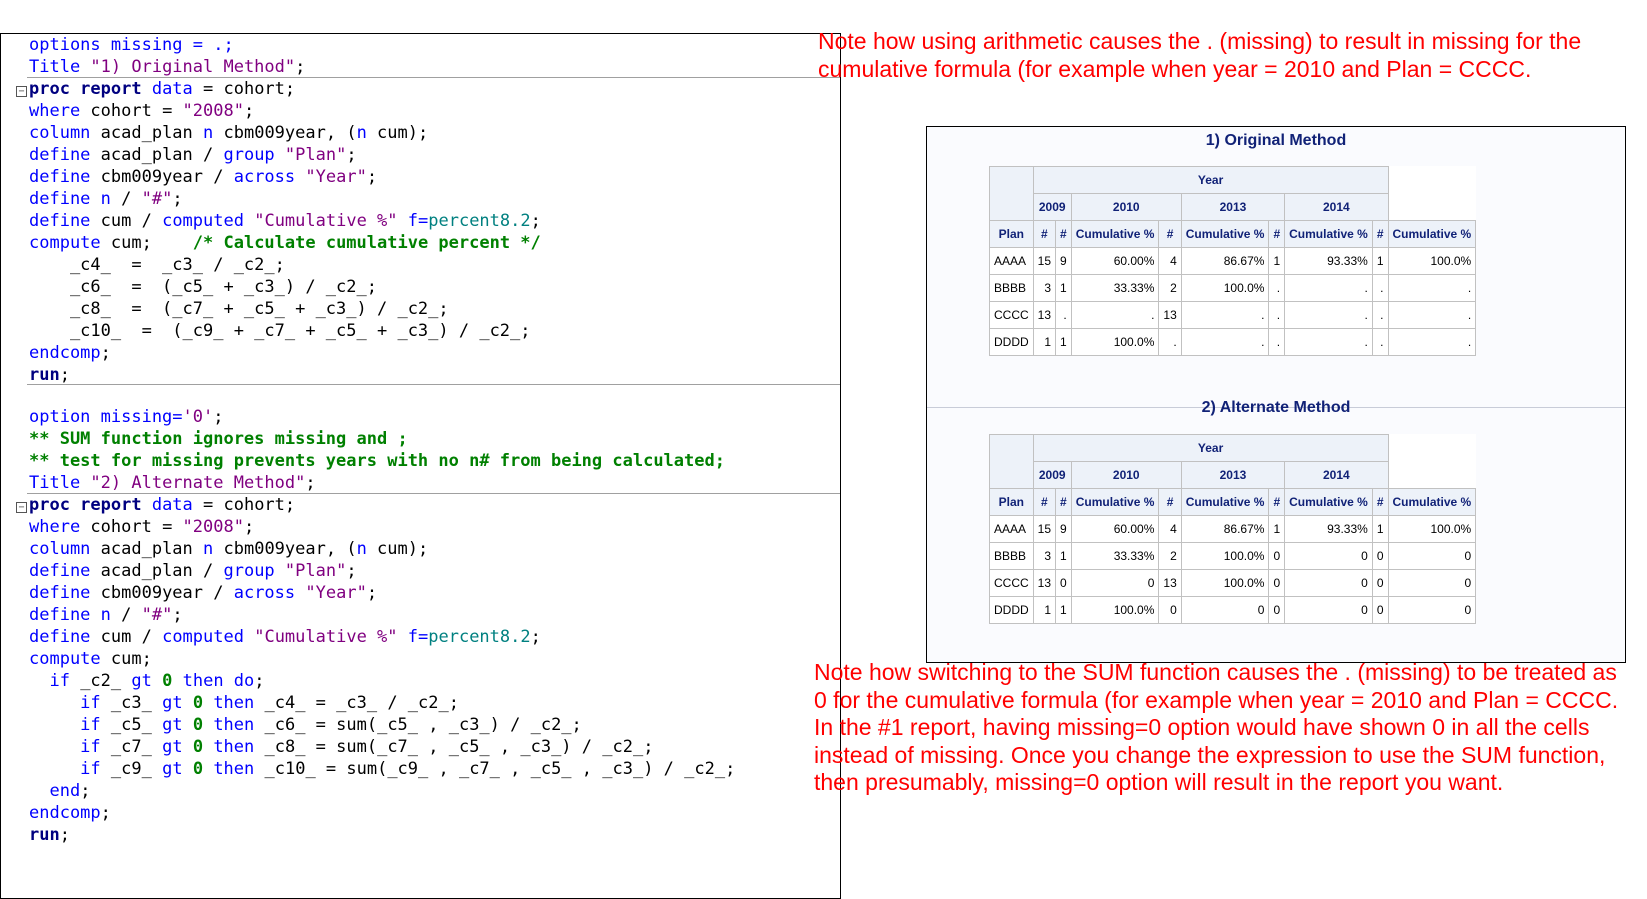  What do you see at coordinates (65, 813) in the screenshot?
I see `code-token: endcomp` at bounding box center [65, 813].